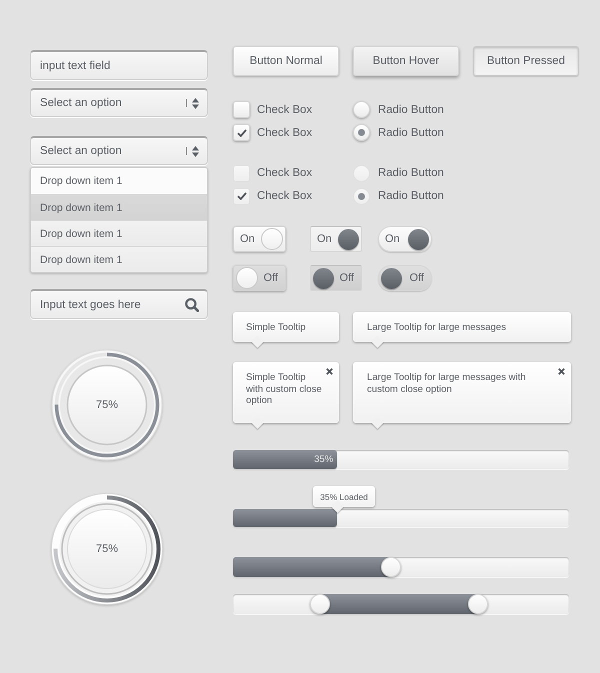 Image resolution: width=600 pixels, height=673 pixels. What do you see at coordinates (406, 61) in the screenshot?
I see `button: Button Hover` at bounding box center [406, 61].